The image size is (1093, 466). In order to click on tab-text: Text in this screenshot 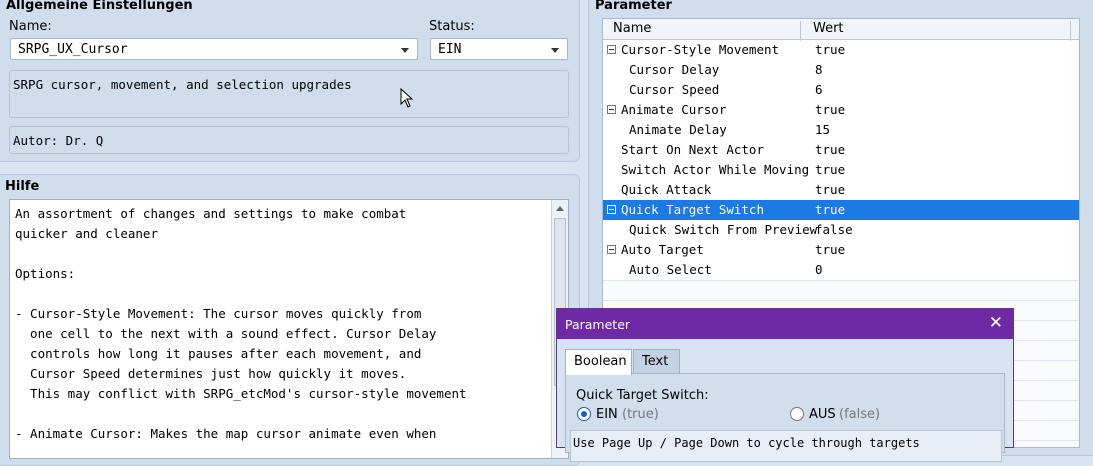, I will do `click(656, 361)`.